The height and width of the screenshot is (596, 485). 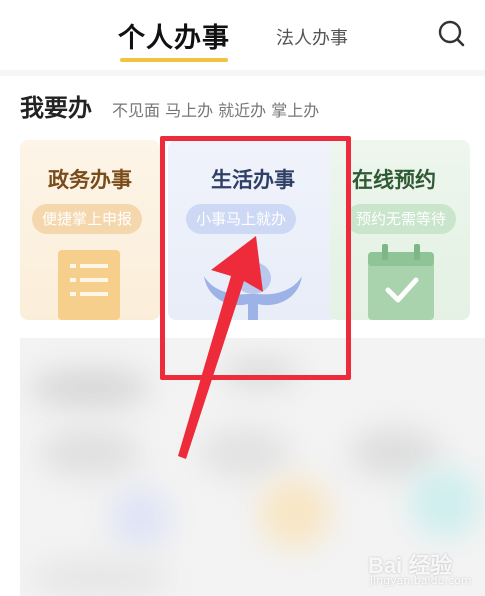 I want to click on search-icon, so click(x=451, y=33).